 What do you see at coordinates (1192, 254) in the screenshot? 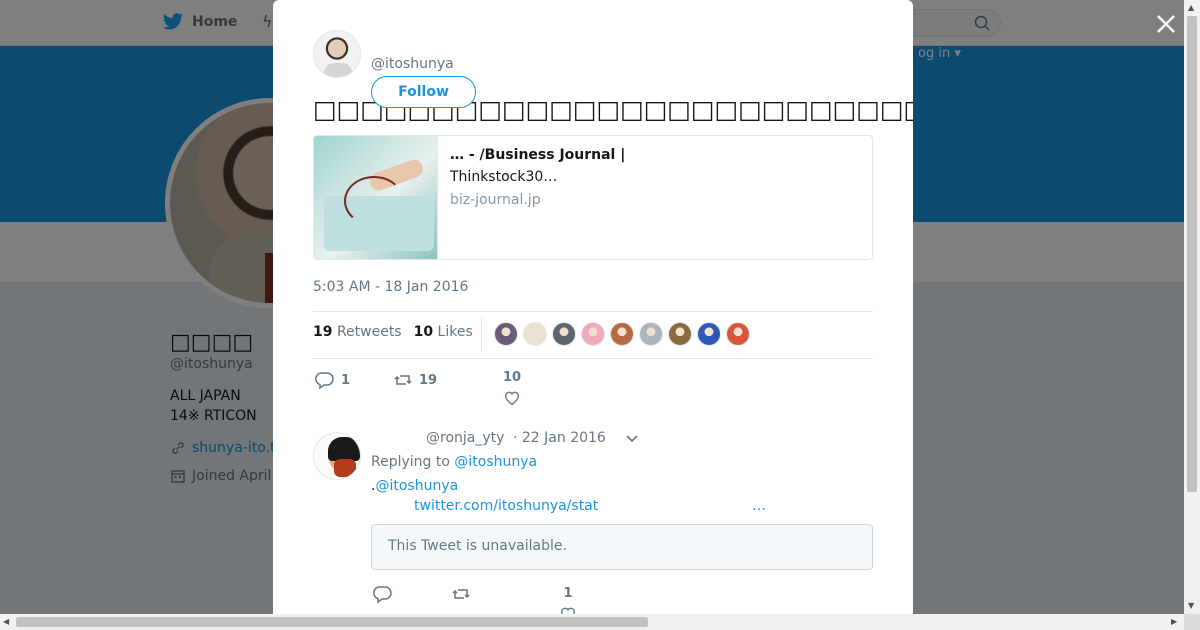
I see `vertical-scroll-thumb` at bounding box center [1192, 254].